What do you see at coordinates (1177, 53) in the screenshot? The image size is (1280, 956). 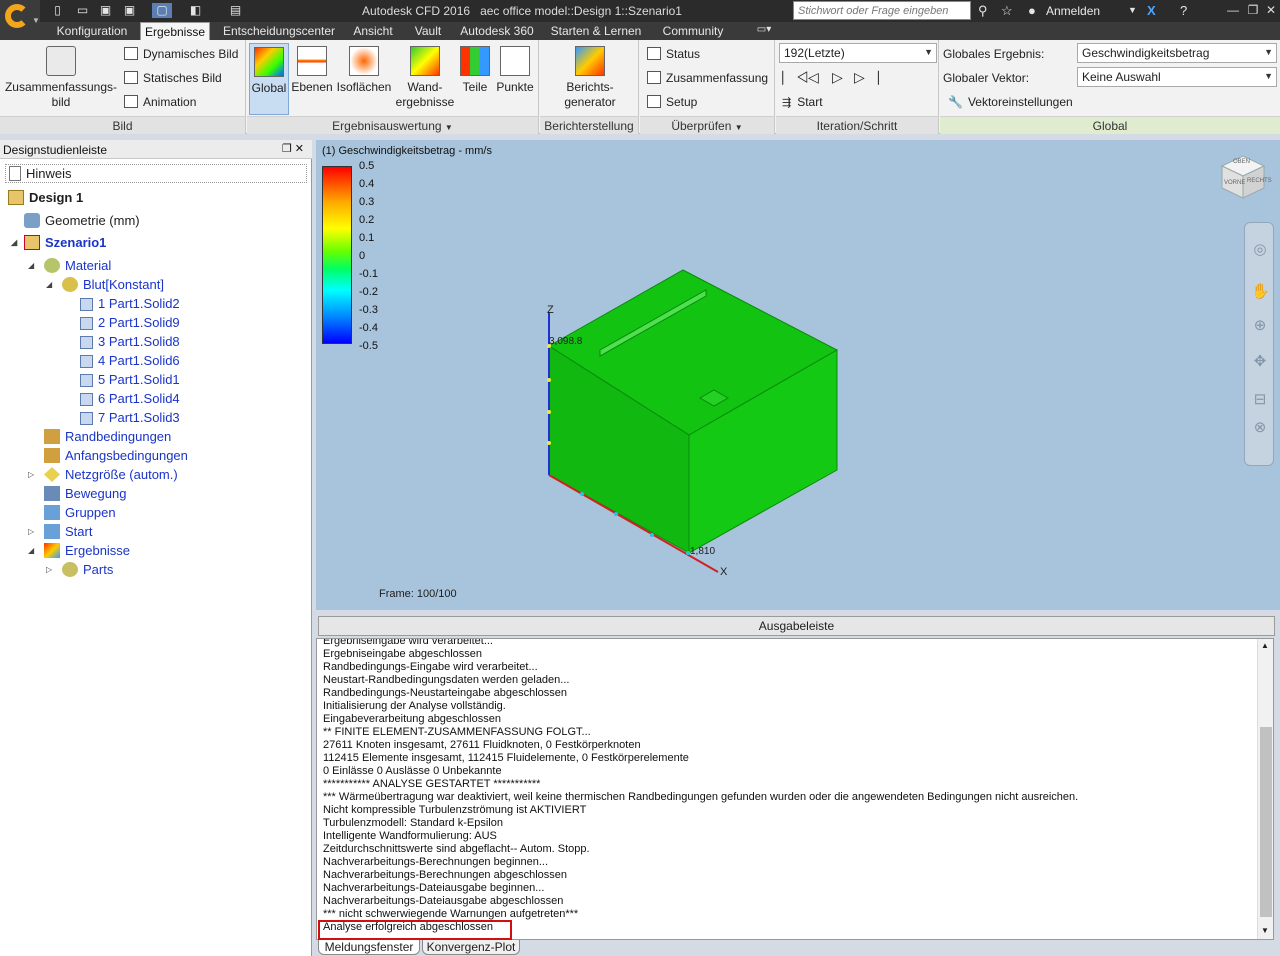 I see `global-result-select: Geschwindigkeitsbetrag ▼` at bounding box center [1177, 53].